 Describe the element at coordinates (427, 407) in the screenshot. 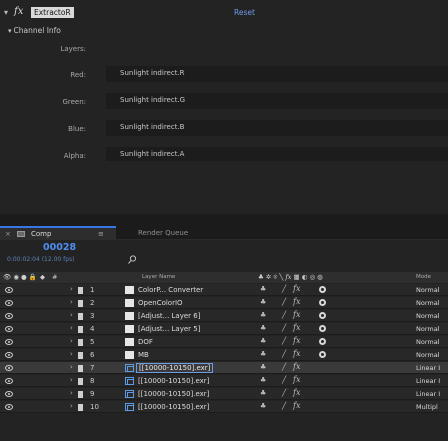

I see `blend-mode-dropdown: Multipl` at that location.